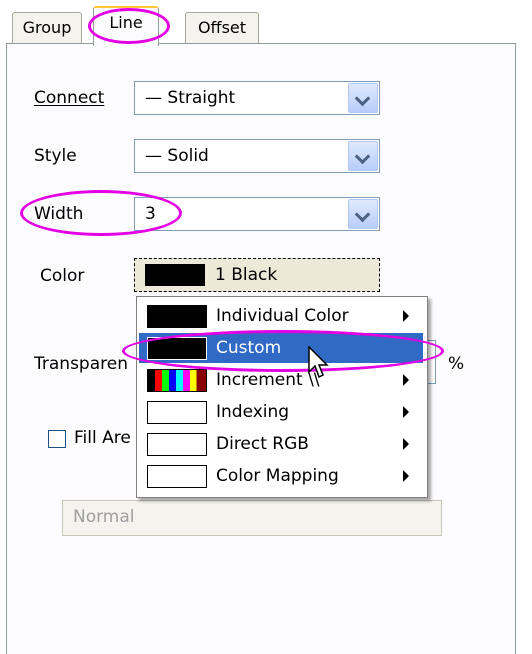 Image resolution: width=532 pixels, height=654 pixels. I want to click on fill-area-checkbox, so click(57, 439).